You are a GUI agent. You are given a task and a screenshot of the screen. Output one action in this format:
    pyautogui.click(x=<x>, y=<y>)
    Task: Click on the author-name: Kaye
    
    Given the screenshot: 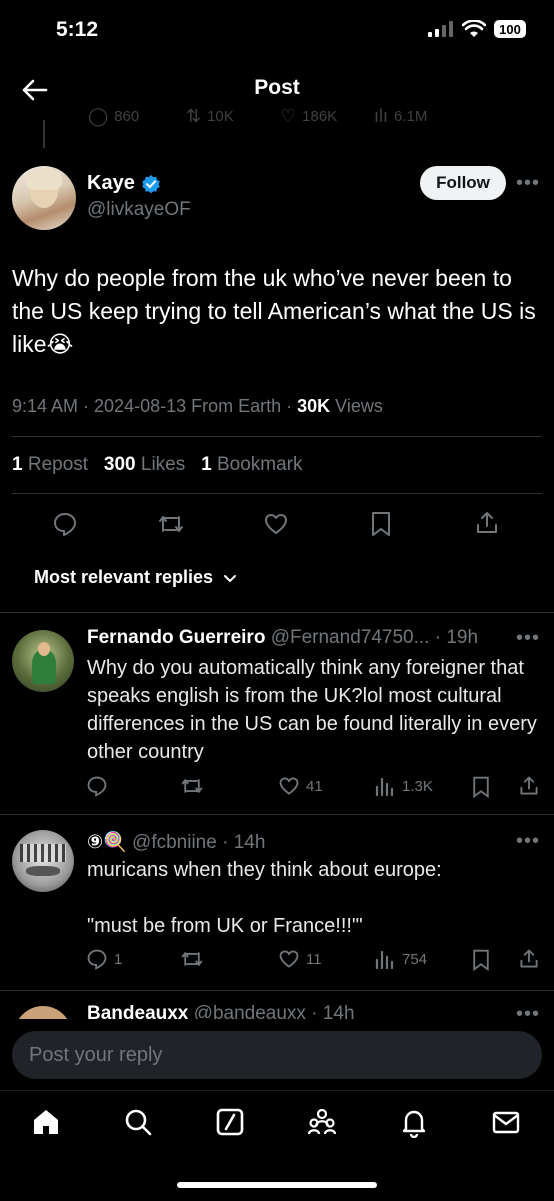 What is the action you would take?
    pyautogui.click(x=111, y=183)
    